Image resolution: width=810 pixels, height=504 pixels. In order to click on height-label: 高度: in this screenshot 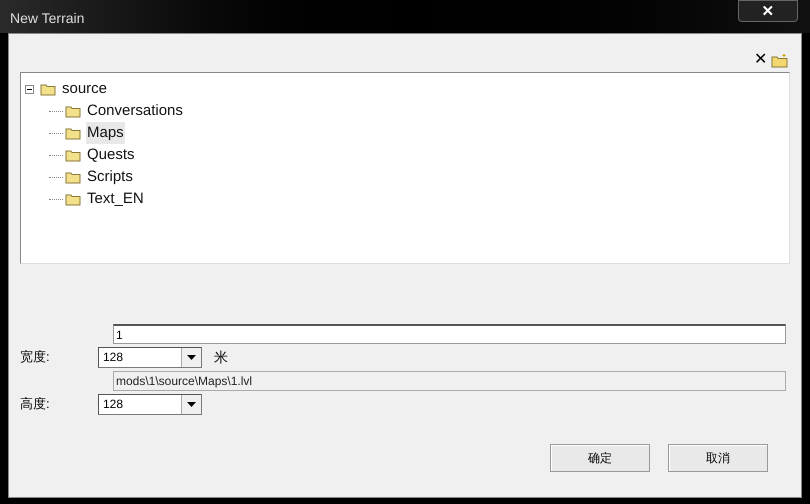, I will do `click(35, 404)`.